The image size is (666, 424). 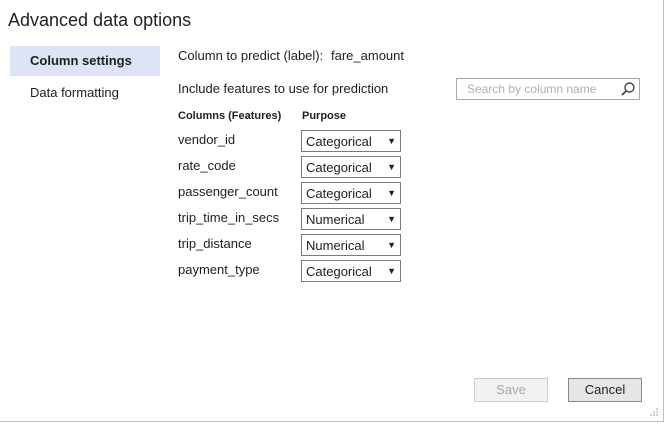 I want to click on columns-header: Columns (Features), so click(x=230, y=116).